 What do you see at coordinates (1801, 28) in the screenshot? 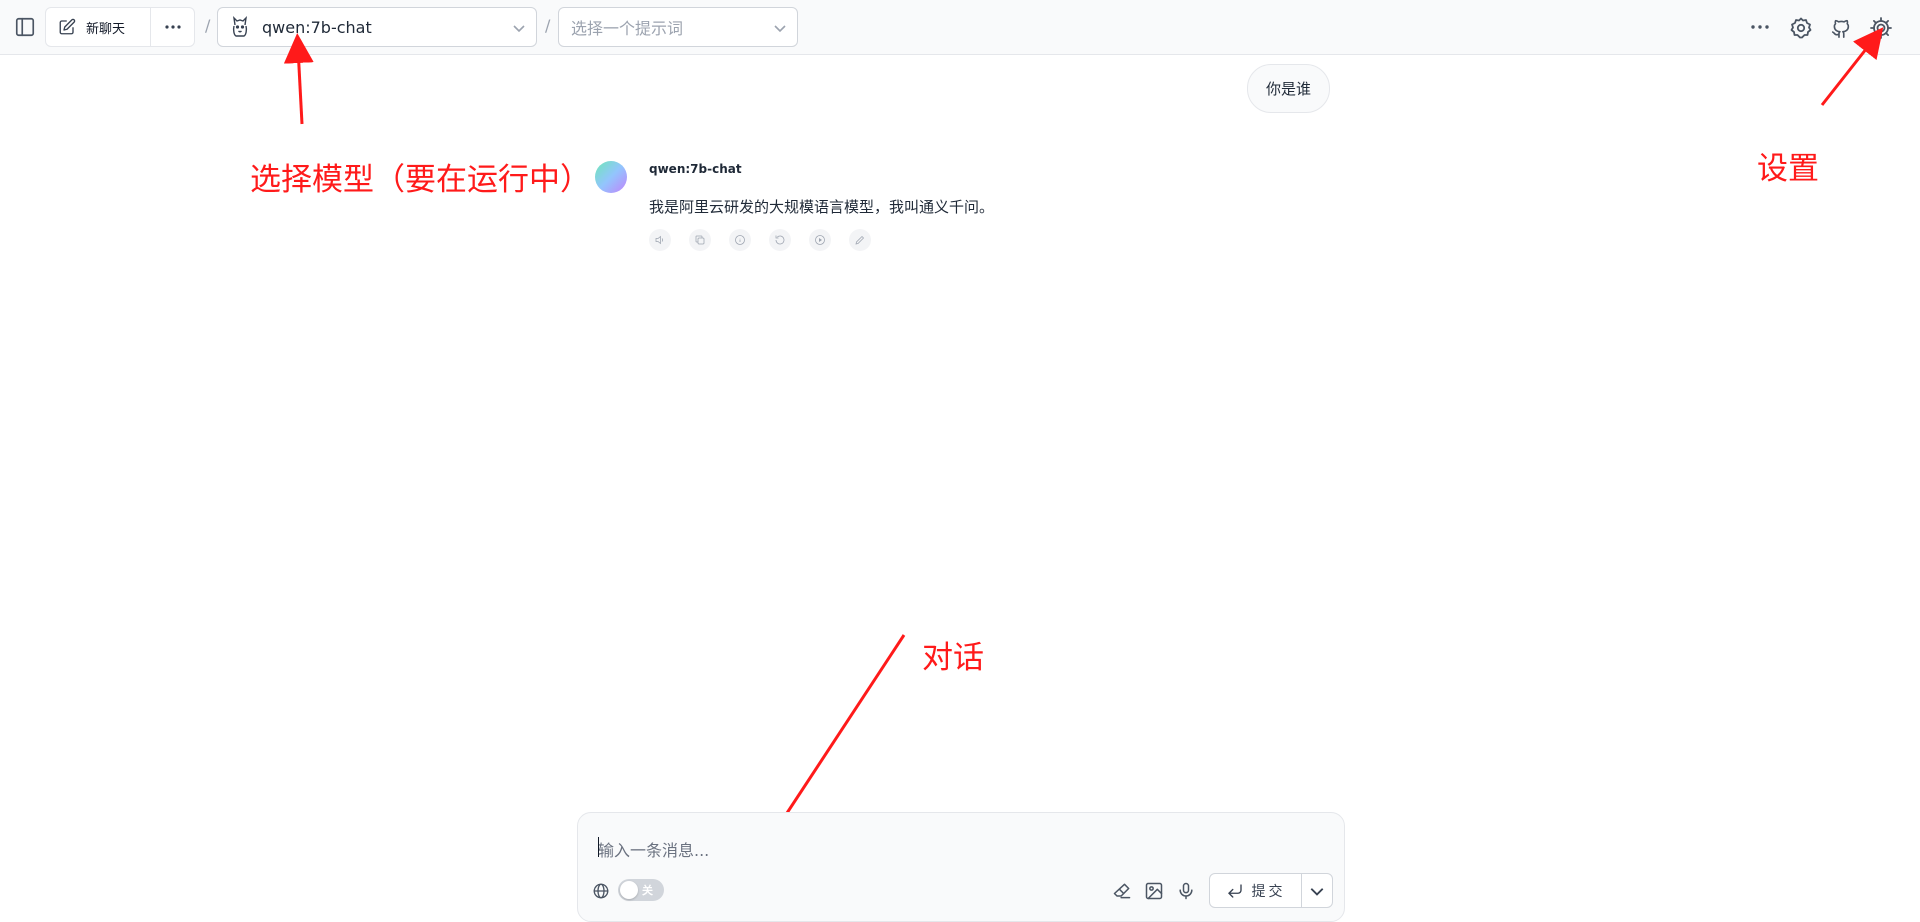
I see `settings-icon` at bounding box center [1801, 28].